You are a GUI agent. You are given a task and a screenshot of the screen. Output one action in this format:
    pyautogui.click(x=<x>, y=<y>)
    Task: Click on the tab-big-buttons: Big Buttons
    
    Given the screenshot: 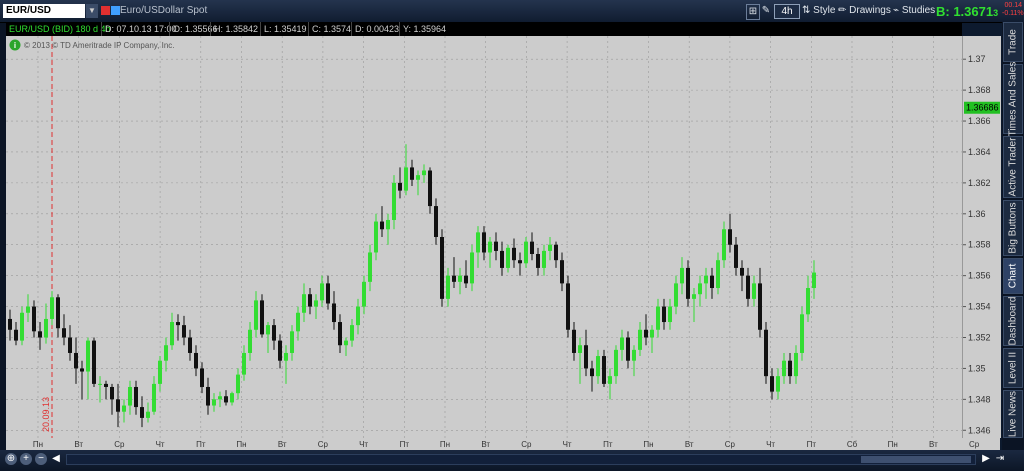 What is the action you would take?
    pyautogui.click(x=1013, y=228)
    